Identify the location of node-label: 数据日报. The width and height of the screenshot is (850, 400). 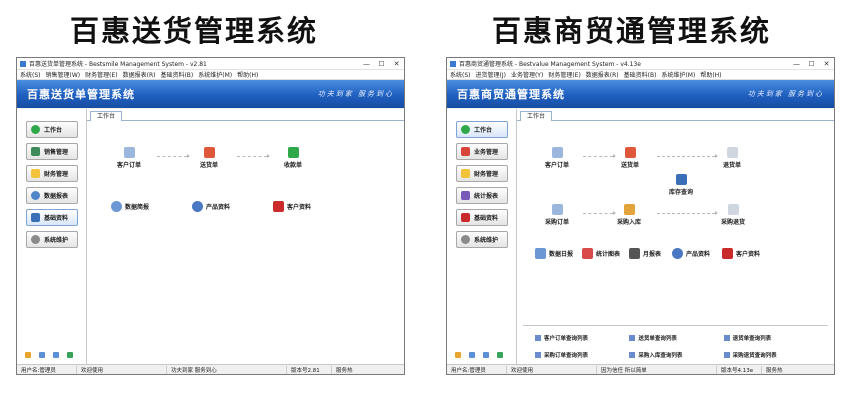
(561, 254).